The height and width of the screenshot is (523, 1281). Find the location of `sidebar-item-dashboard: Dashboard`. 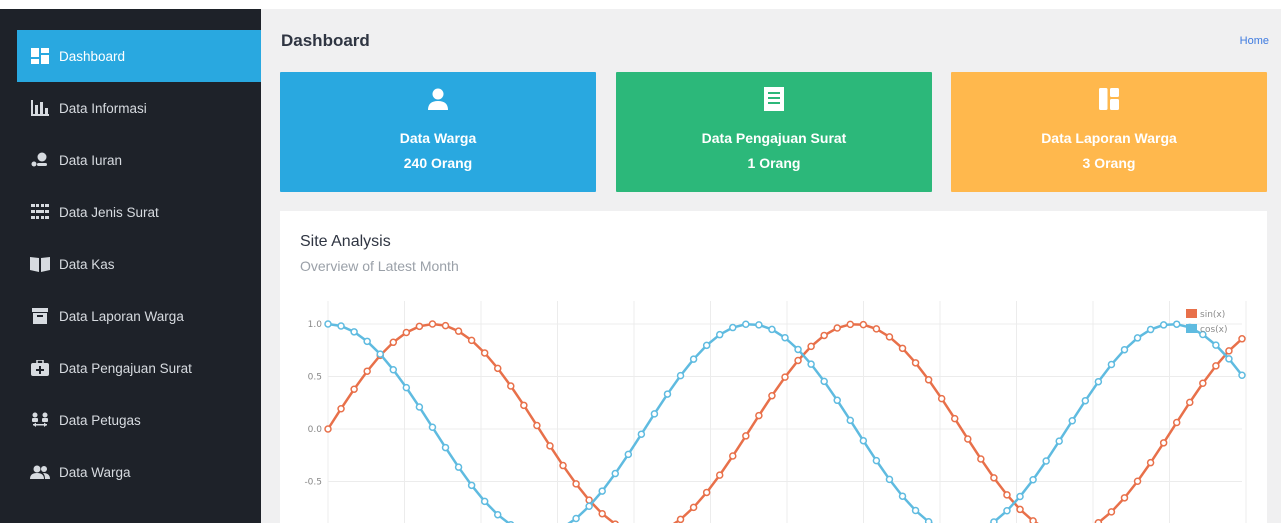

sidebar-item-dashboard: Dashboard is located at coordinates (139, 56).